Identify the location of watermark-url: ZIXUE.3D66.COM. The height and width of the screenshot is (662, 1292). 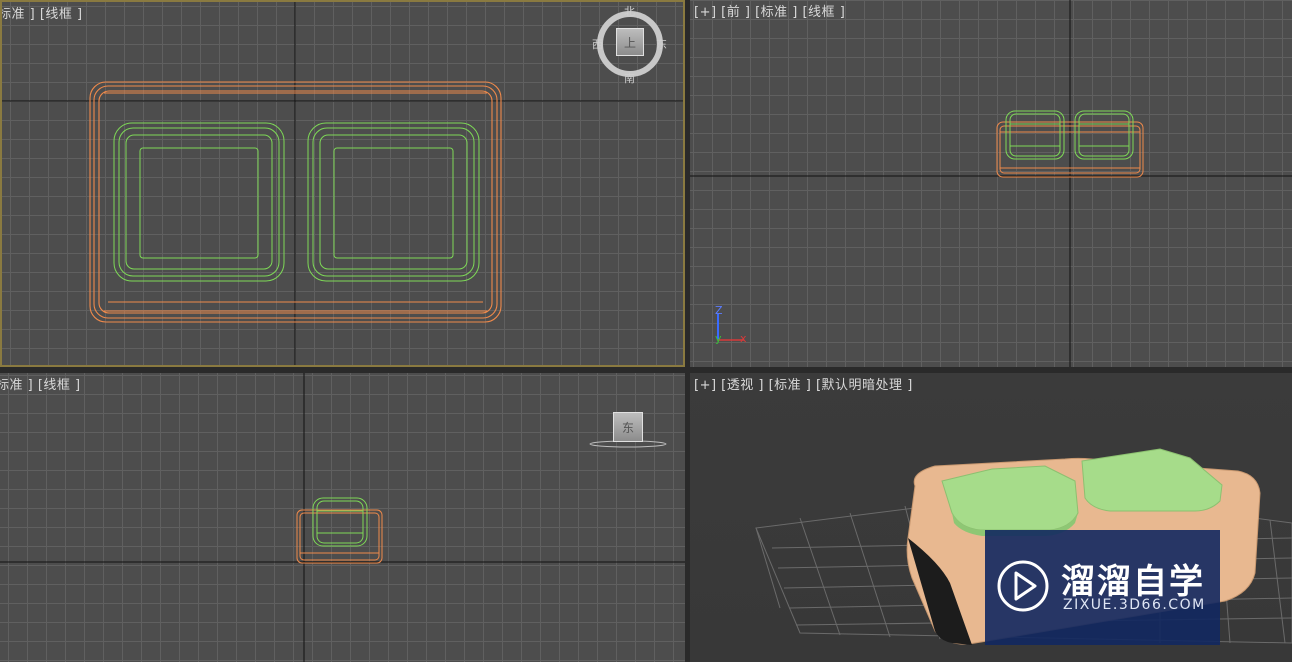
(1134, 605).